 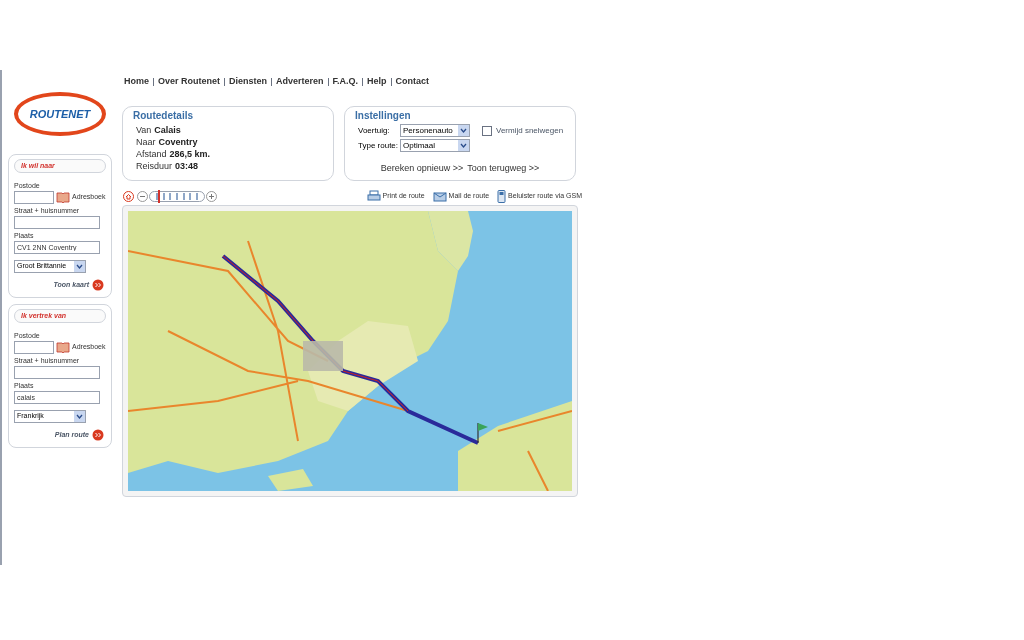 What do you see at coordinates (379, 145) in the screenshot?
I see `field-label: Type route:` at bounding box center [379, 145].